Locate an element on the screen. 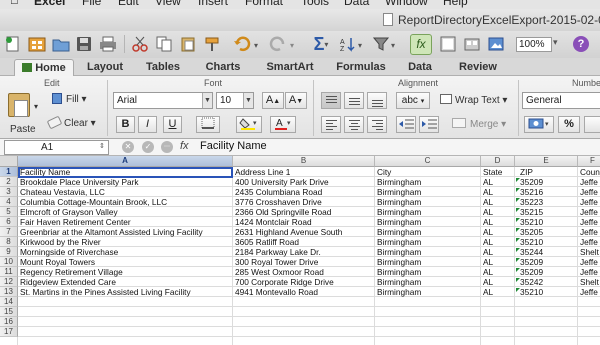  table-cell: 35216 is located at coordinates (546, 192).